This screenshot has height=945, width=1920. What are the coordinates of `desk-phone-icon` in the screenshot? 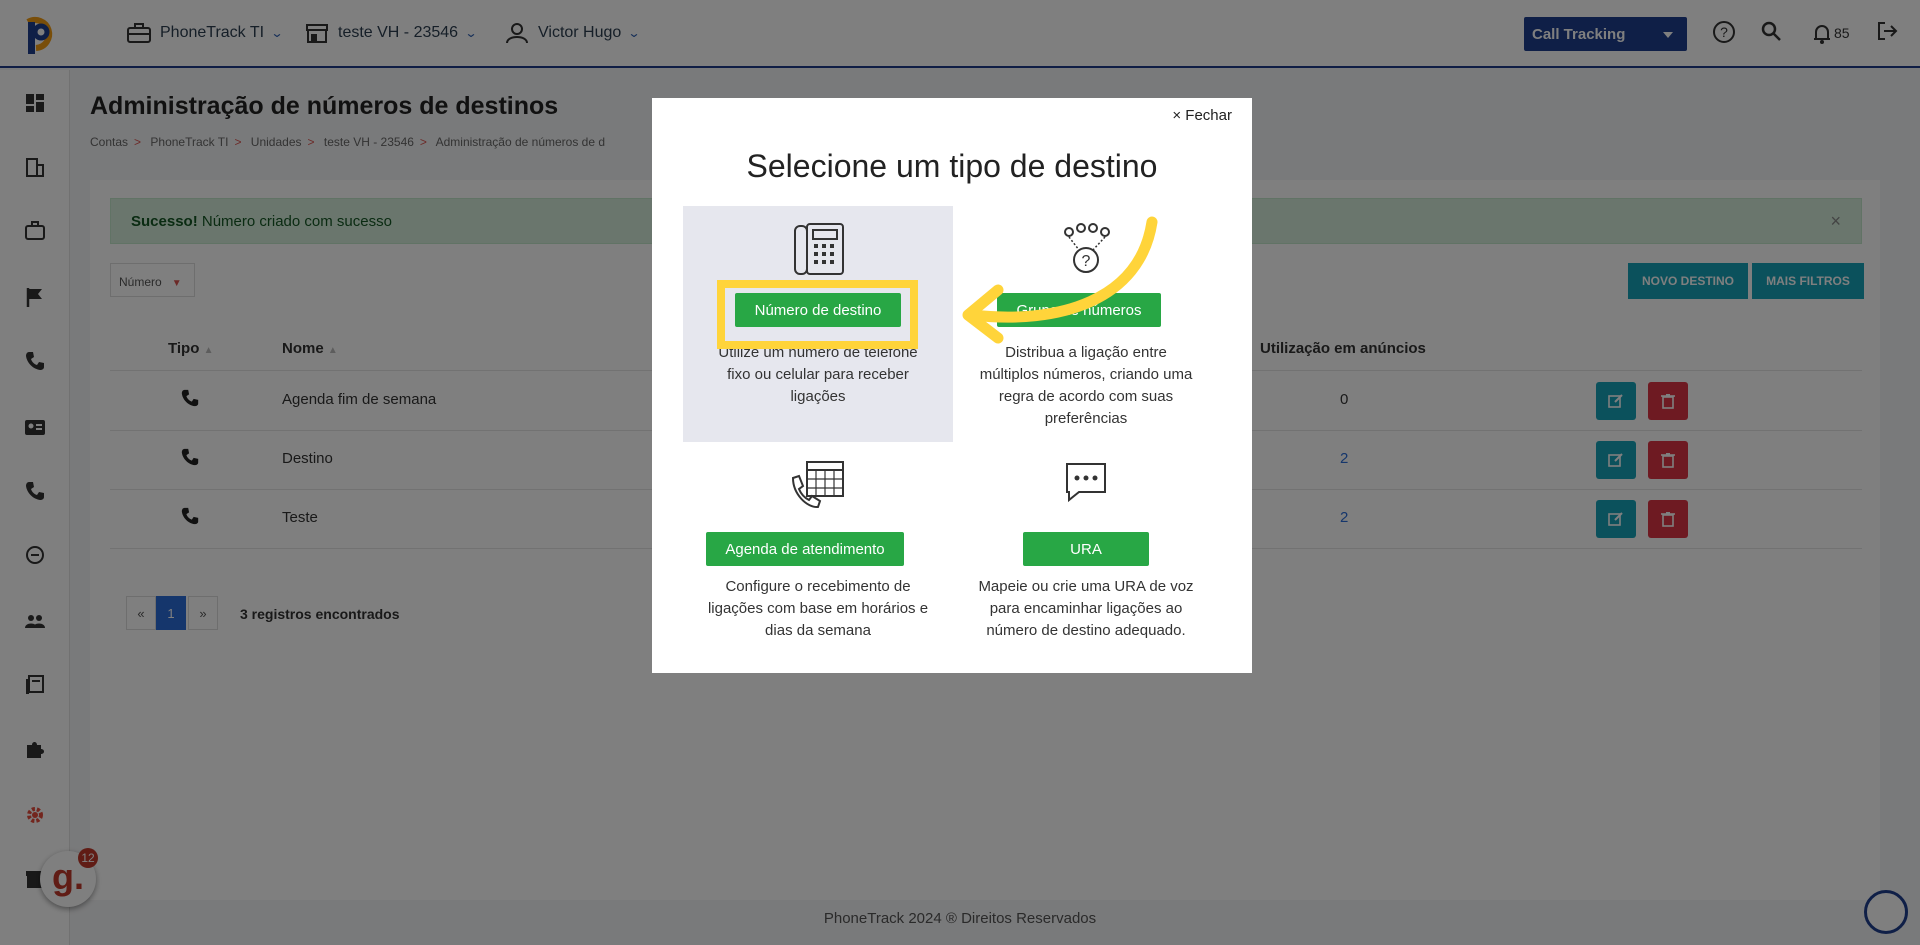 It's located at (819, 249).